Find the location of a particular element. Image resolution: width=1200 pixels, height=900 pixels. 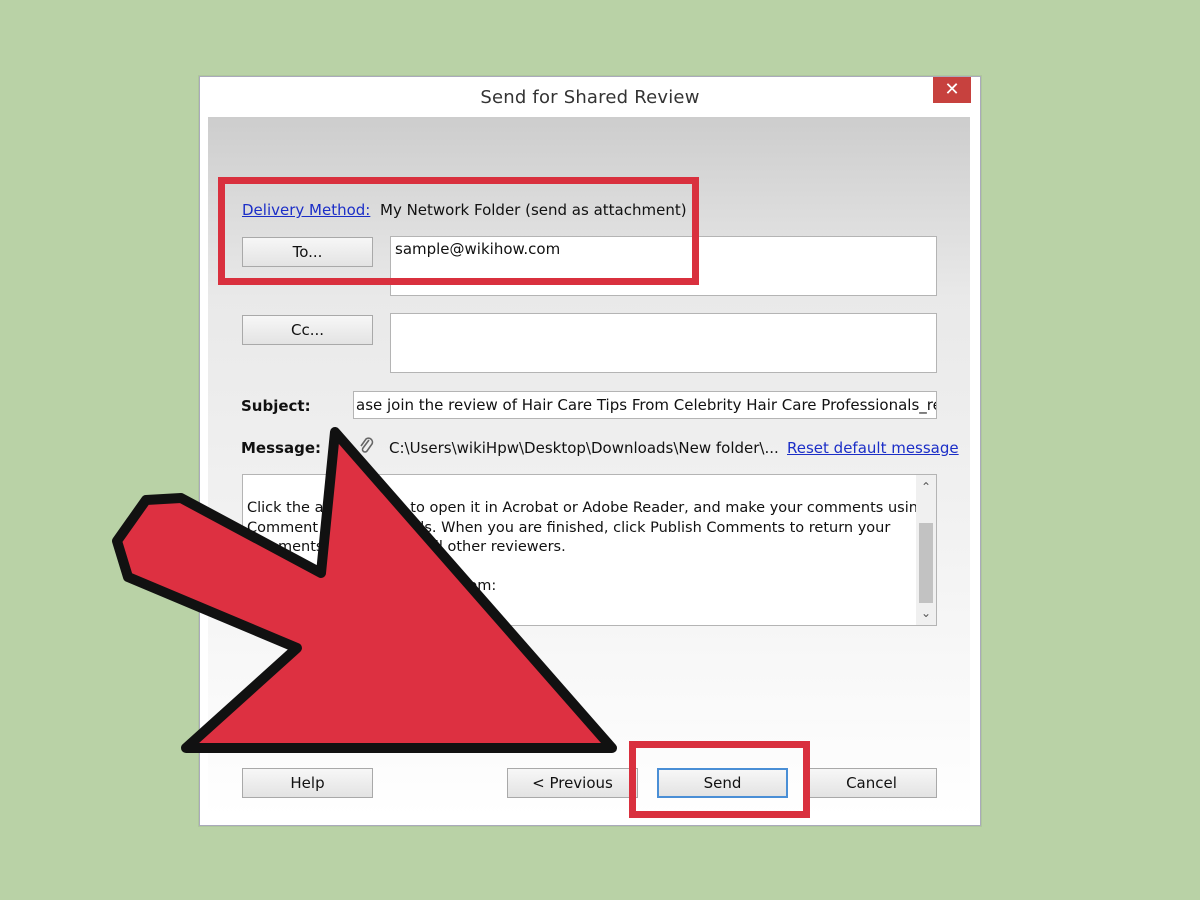

close-button: ✕ is located at coordinates (952, 90).